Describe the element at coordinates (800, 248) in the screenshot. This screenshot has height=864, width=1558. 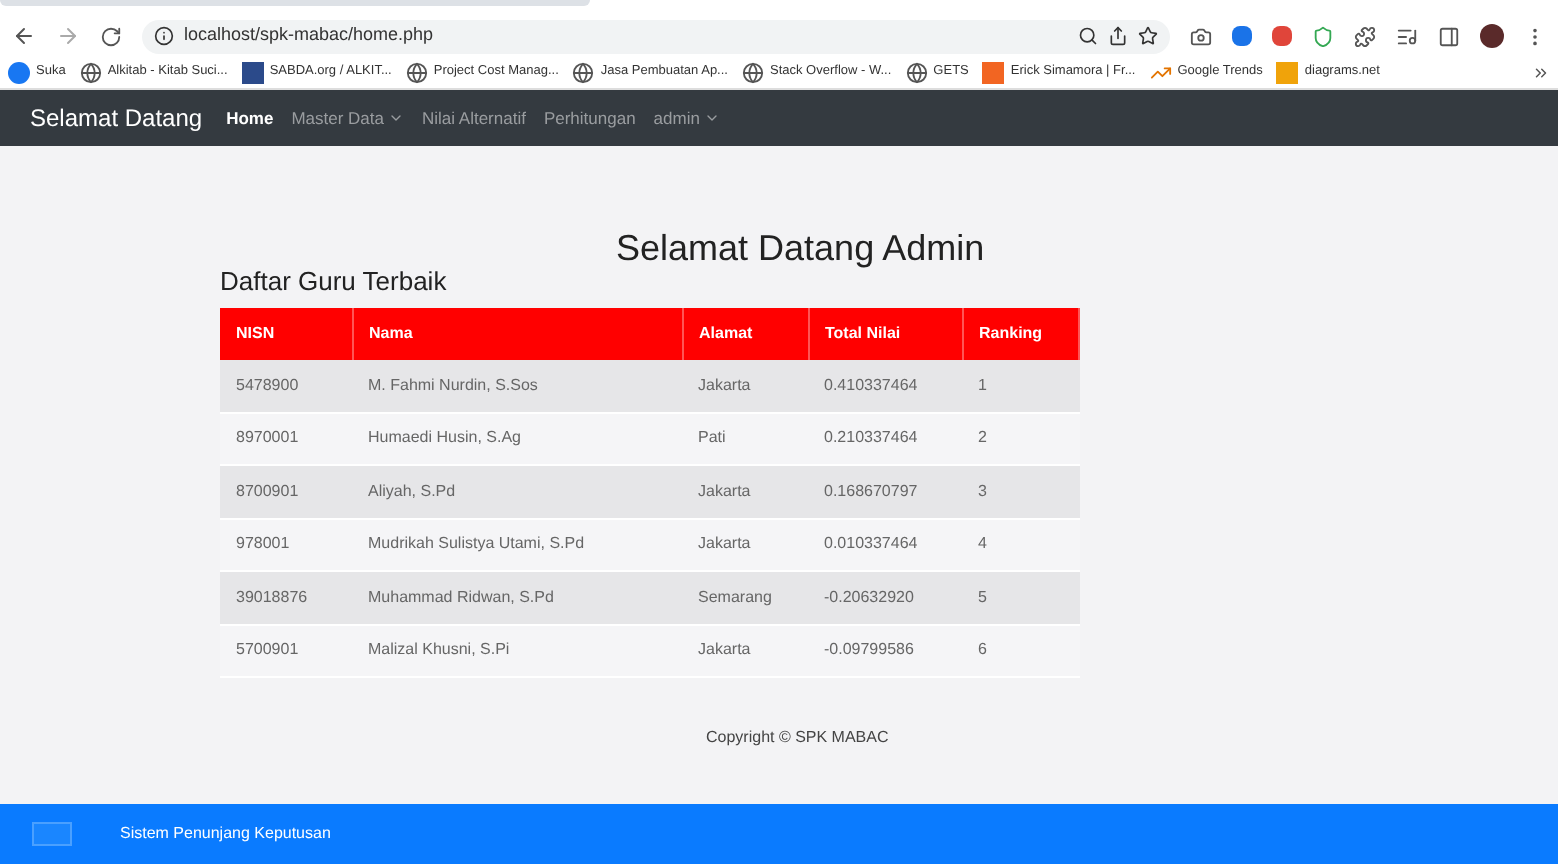
I see `page-heading: Selamat Datang Admin` at that location.